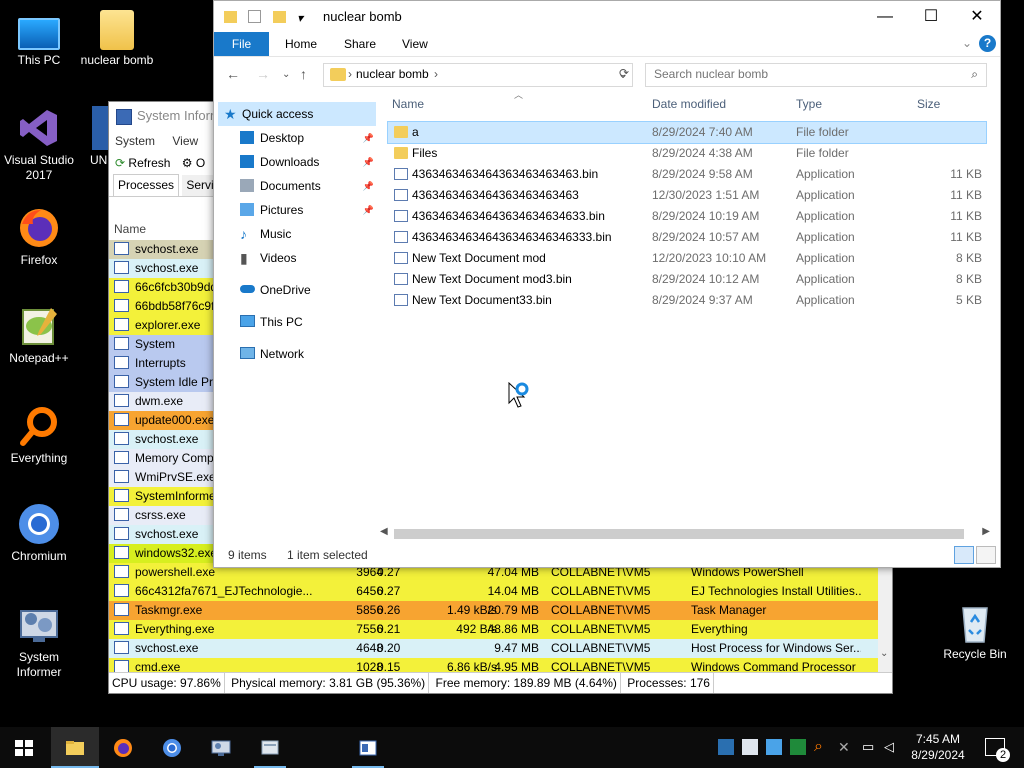 The image size is (1024, 768). I want to click on horizontal-scrollbar: ◀ ▶, so click(686, 534).